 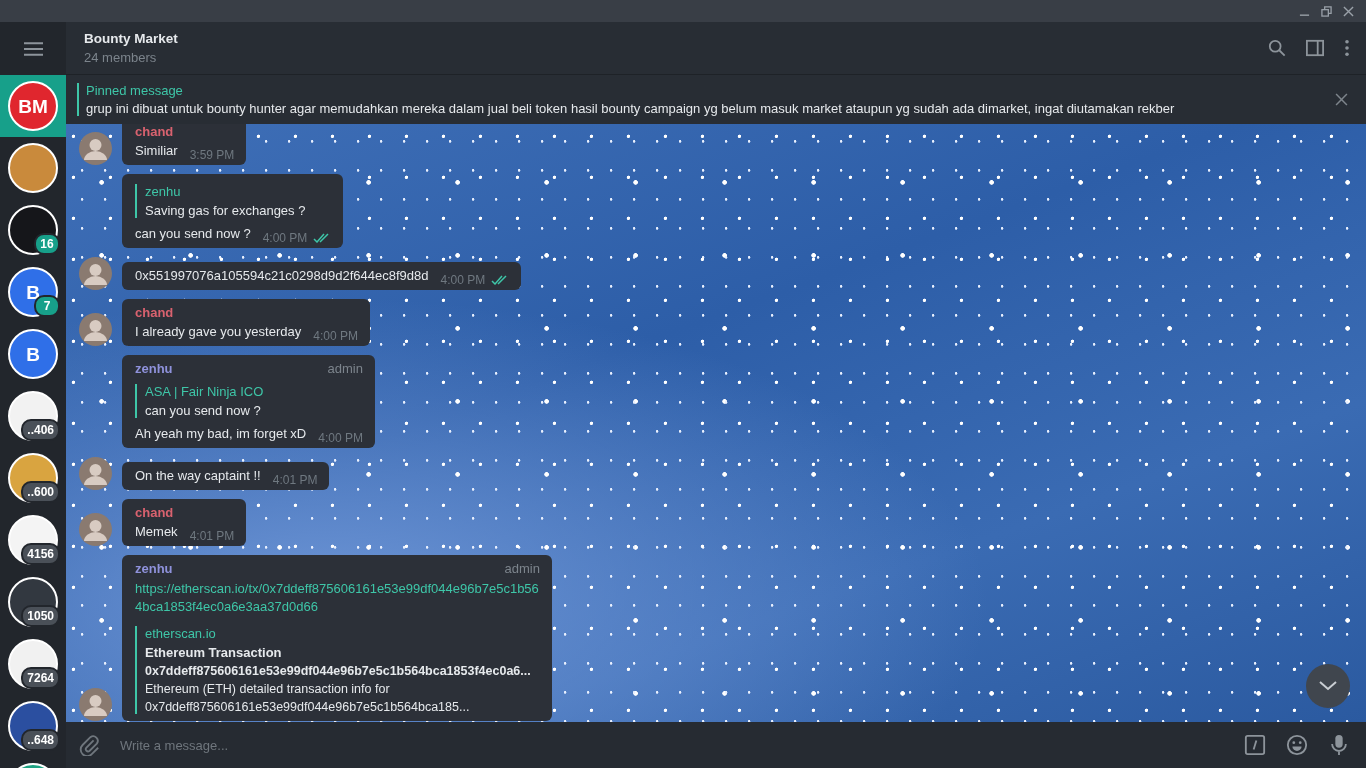 What do you see at coordinates (156, 150) in the screenshot?
I see `message-text: Similiar` at bounding box center [156, 150].